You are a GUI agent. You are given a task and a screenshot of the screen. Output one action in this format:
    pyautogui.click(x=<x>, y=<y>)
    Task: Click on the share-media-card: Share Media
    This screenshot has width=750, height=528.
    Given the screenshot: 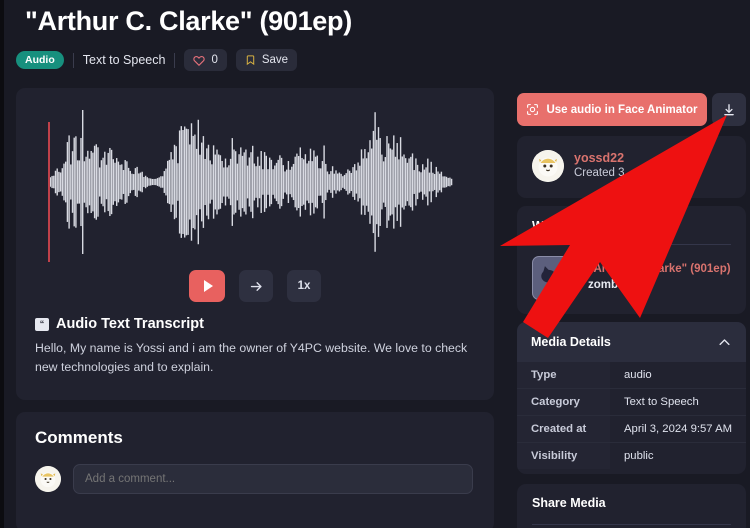 What is the action you would take?
    pyautogui.click(x=631, y=506)
    